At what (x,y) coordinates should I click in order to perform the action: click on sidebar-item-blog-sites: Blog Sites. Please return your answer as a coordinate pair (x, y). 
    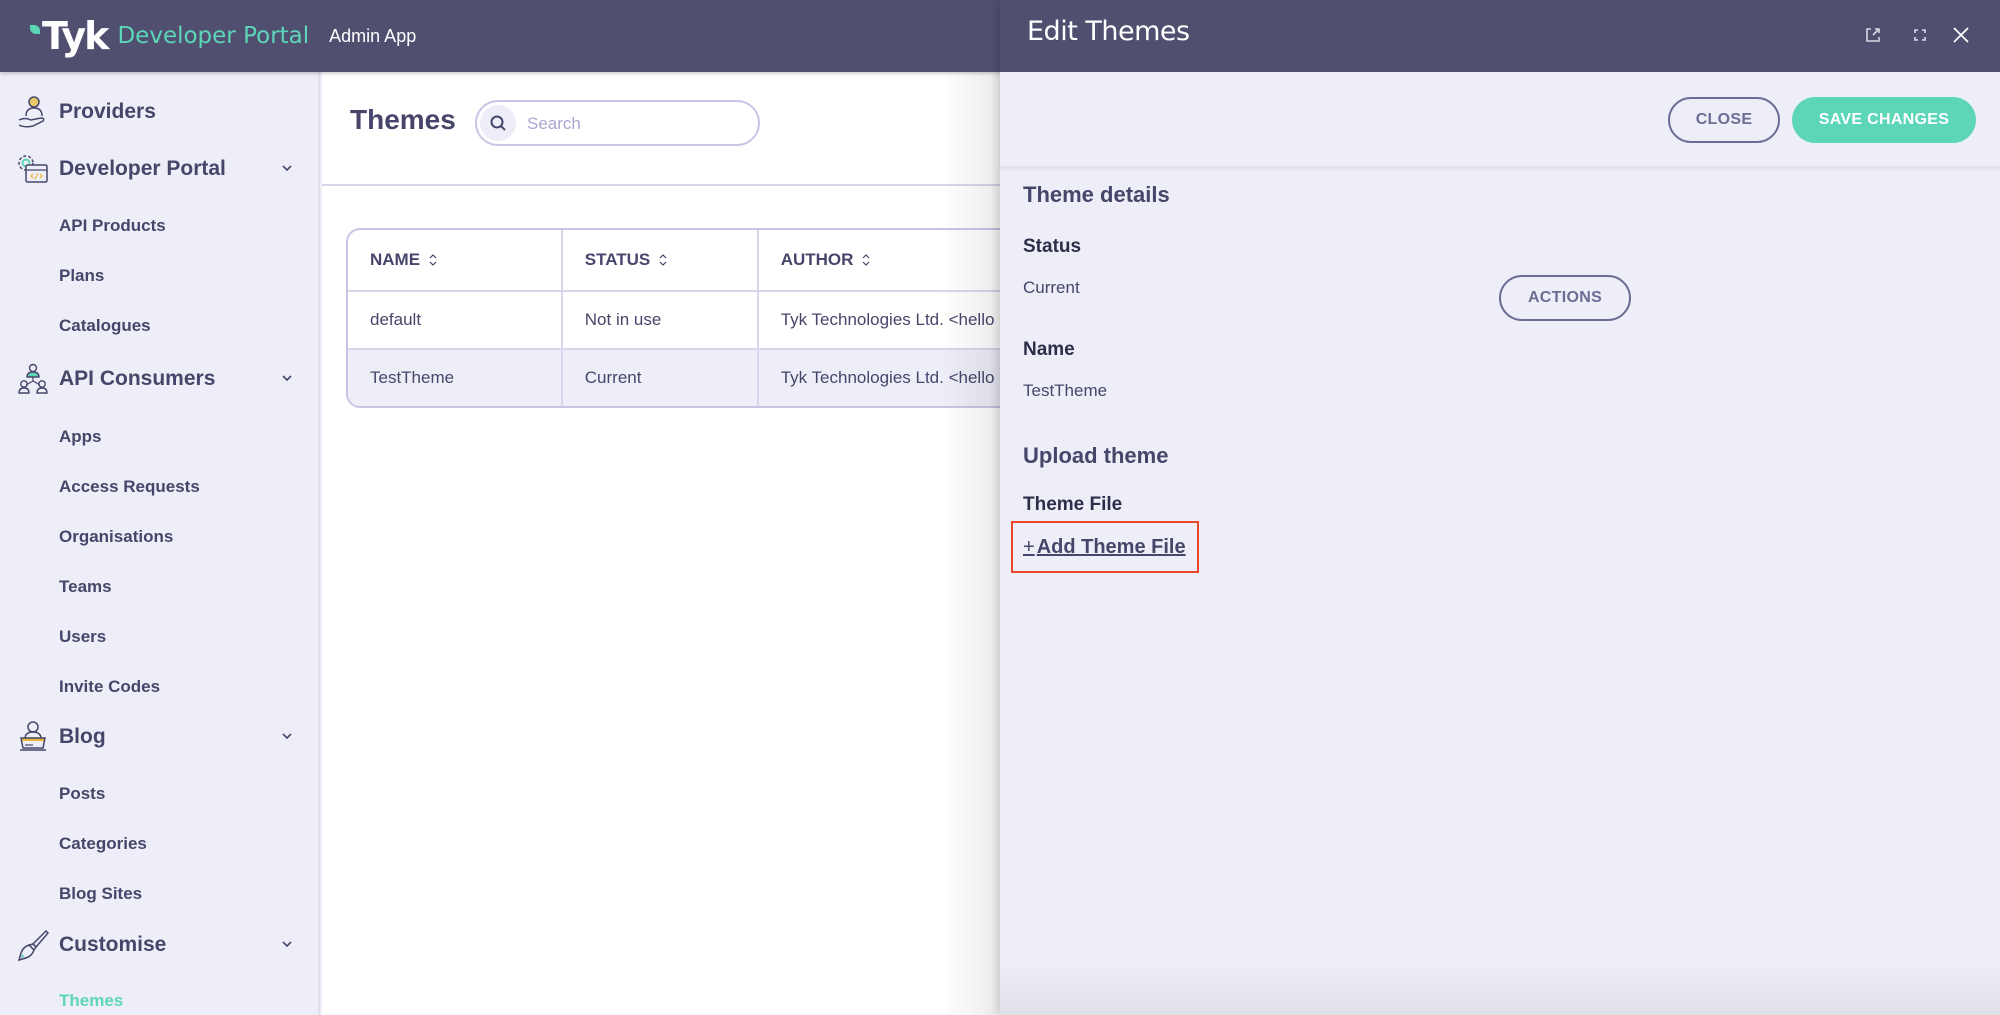
    Looking at the image, I should click on (100, 894).